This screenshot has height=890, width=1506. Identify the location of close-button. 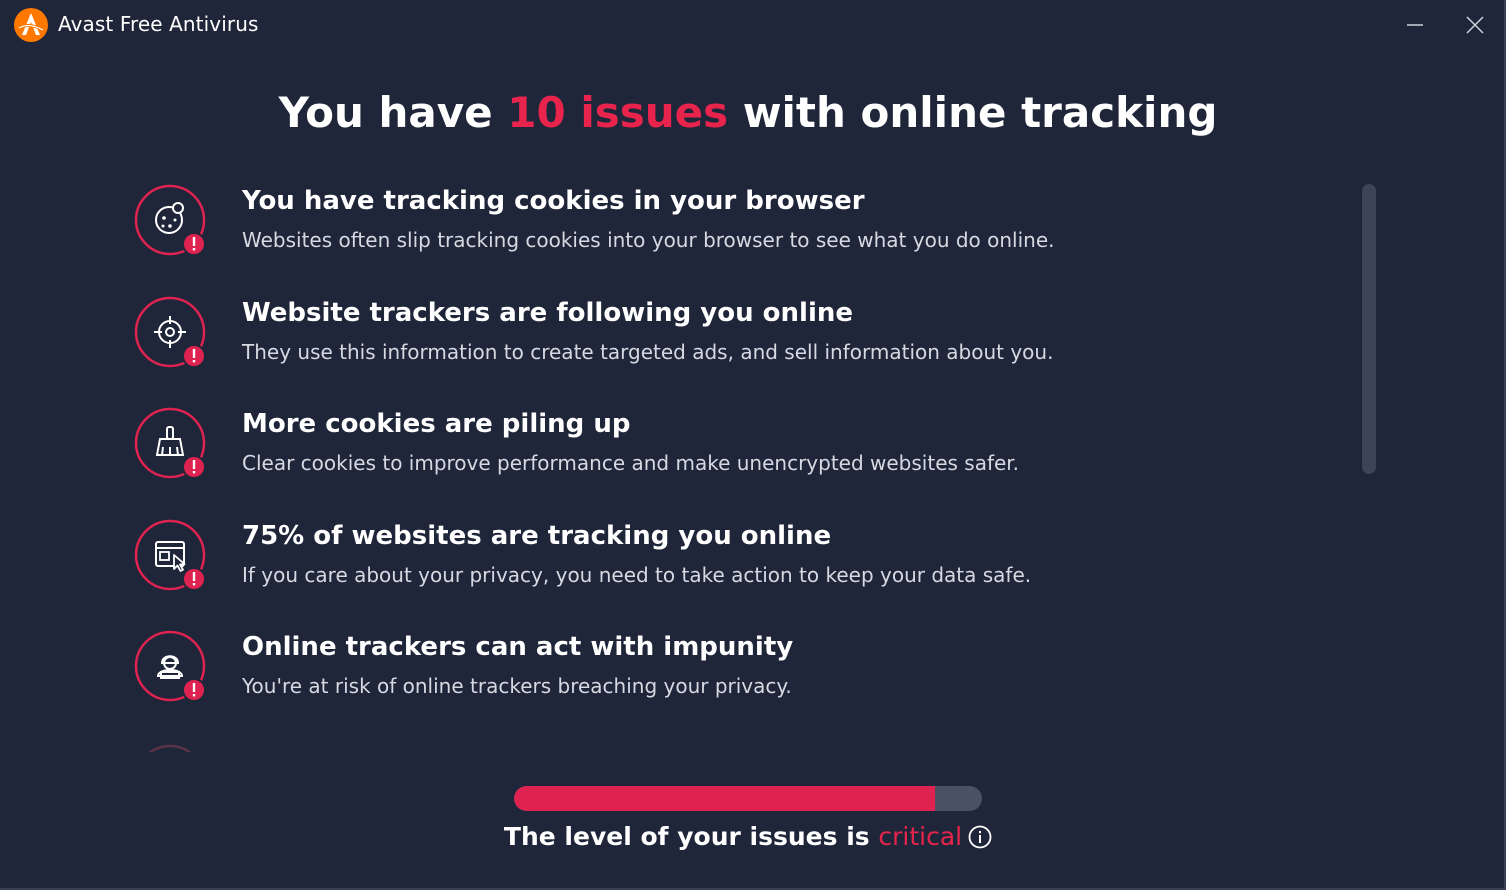
(1475, 25).